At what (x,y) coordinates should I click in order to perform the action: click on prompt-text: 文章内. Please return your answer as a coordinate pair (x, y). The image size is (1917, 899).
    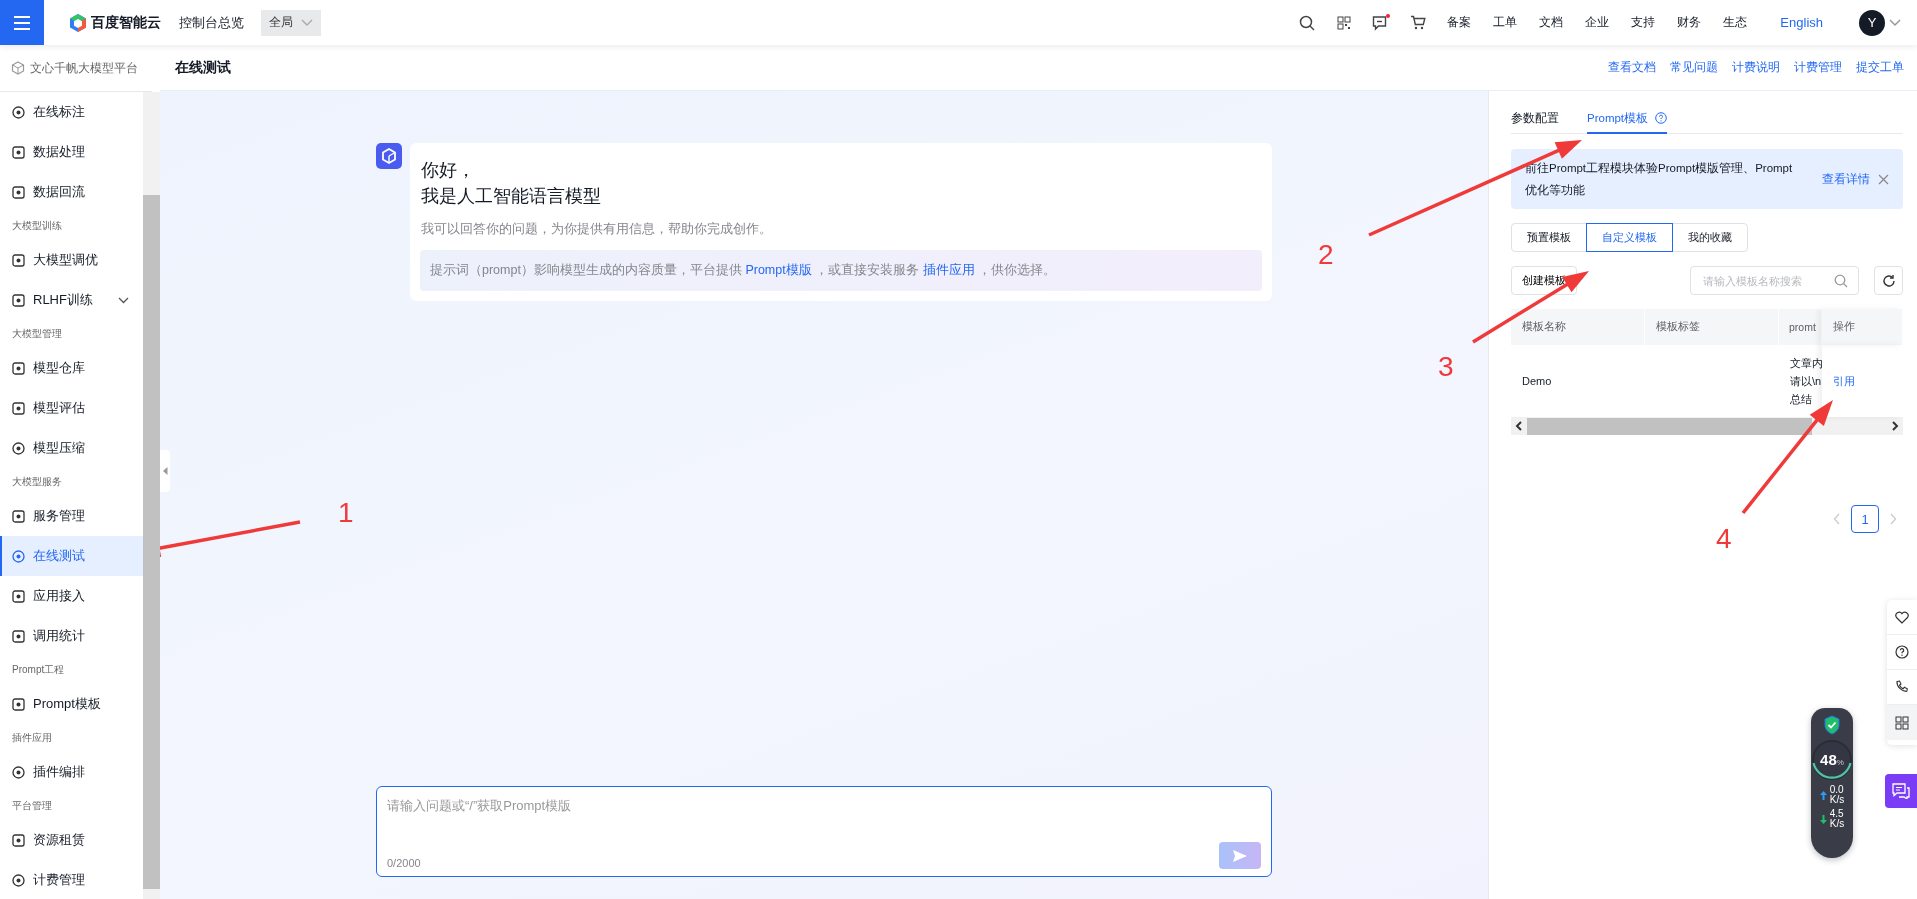
    Looking at the image, I should click on (1806, 363).